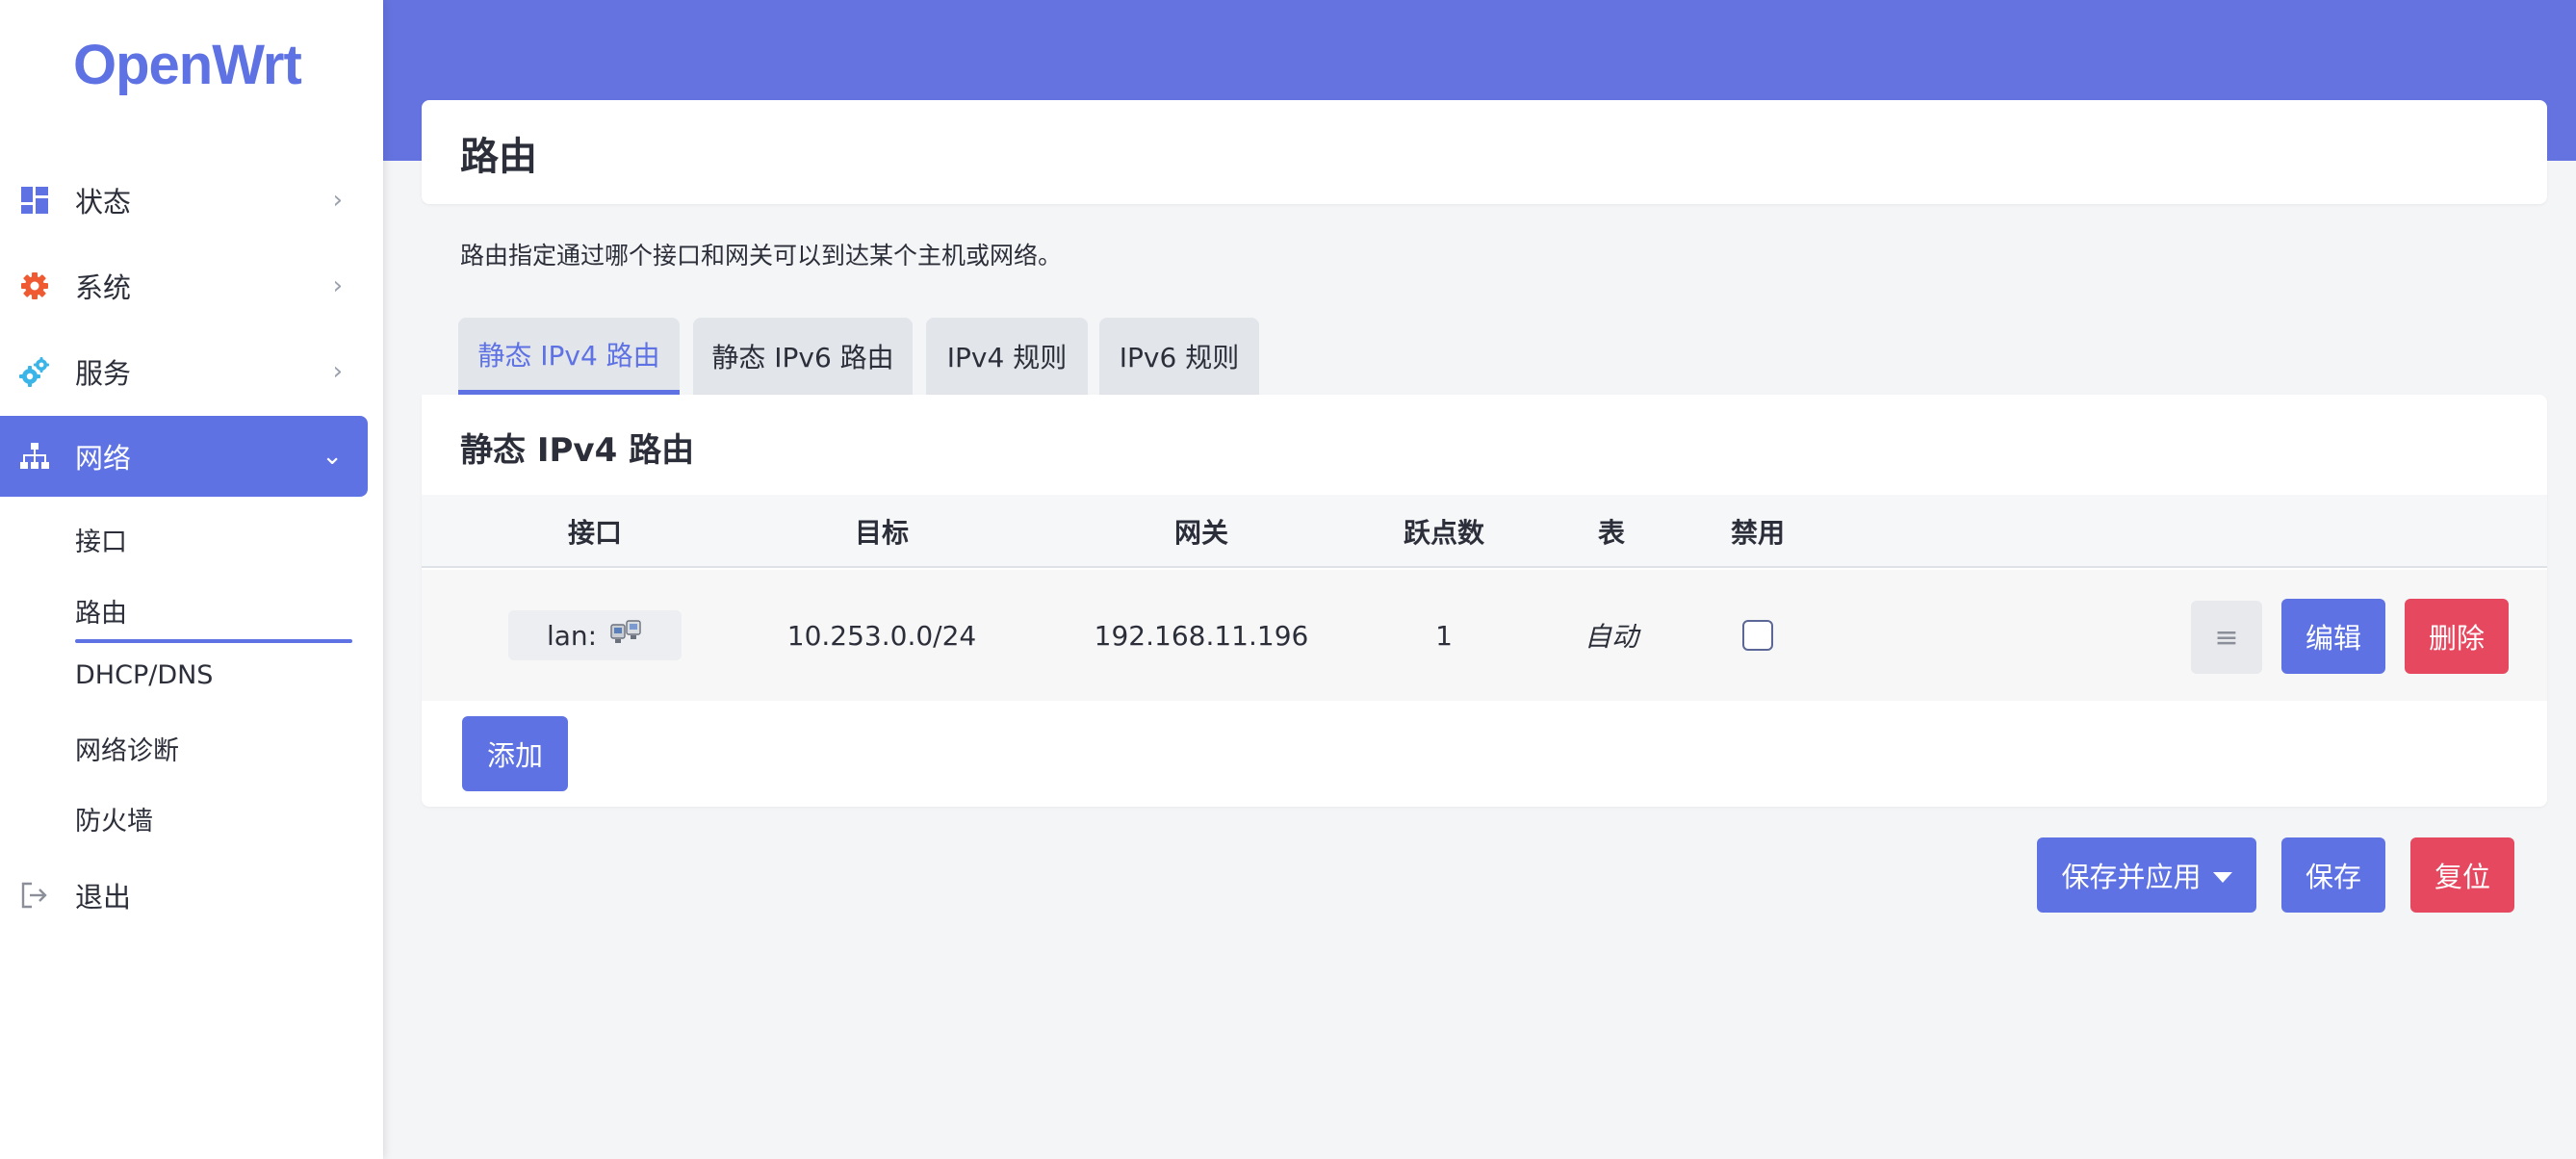 The image size is (2576, 1159). I want to click on network-icon, so click(34, 456).